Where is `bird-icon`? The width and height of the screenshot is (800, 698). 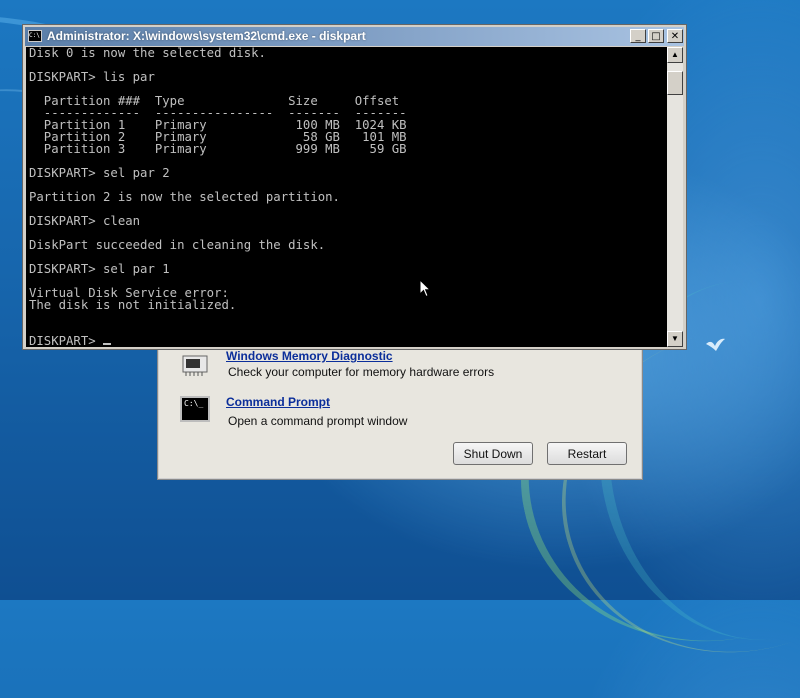
bird-icon is located at coordinates (715, 344).